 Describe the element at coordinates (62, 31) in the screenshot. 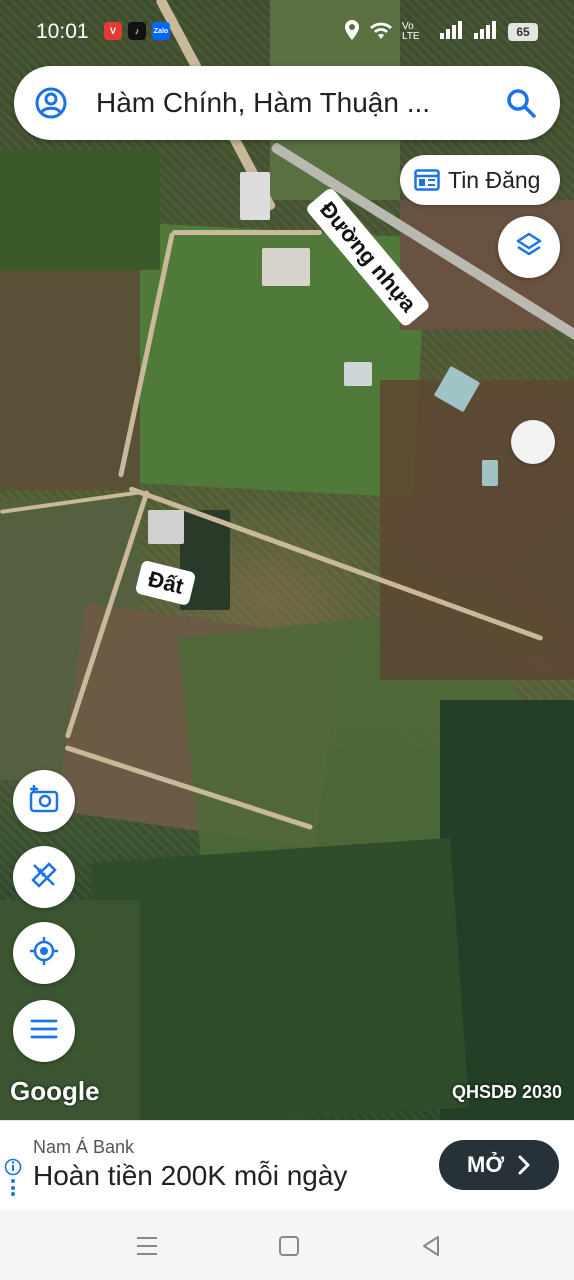

I see `status-time: 10:01` at that location.